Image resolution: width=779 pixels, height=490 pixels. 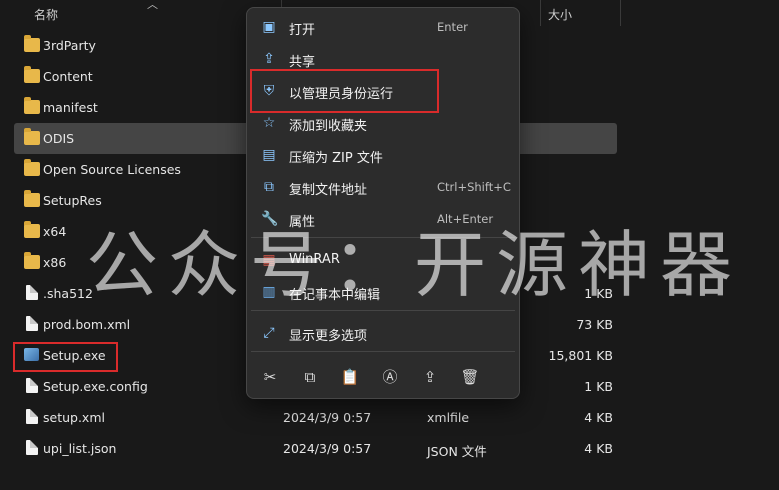 What do you see at coordinates (344, 91) in the screenshot?
I see `run-as-admin-highlight` at bounding box center [344, 91].